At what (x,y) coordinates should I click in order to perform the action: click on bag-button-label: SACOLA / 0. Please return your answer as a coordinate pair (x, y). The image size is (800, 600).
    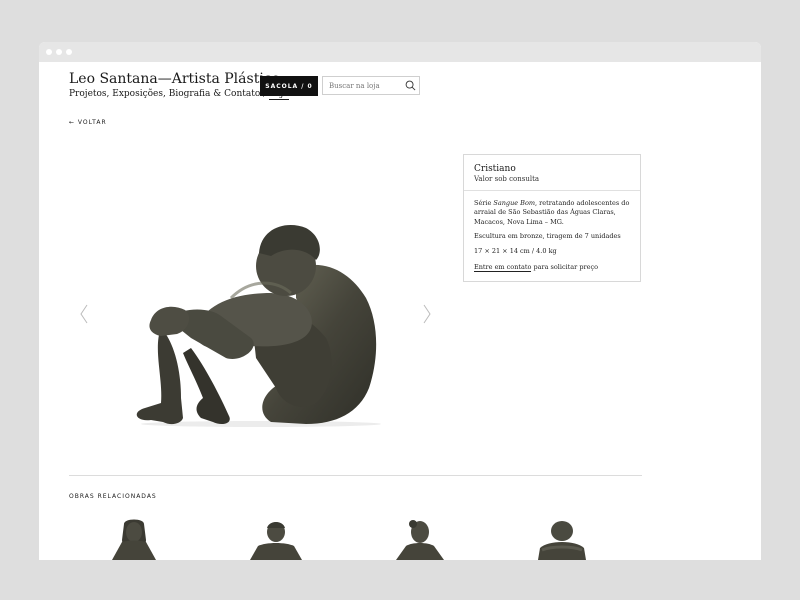
    Looking at the image, I should click on (289, 86).